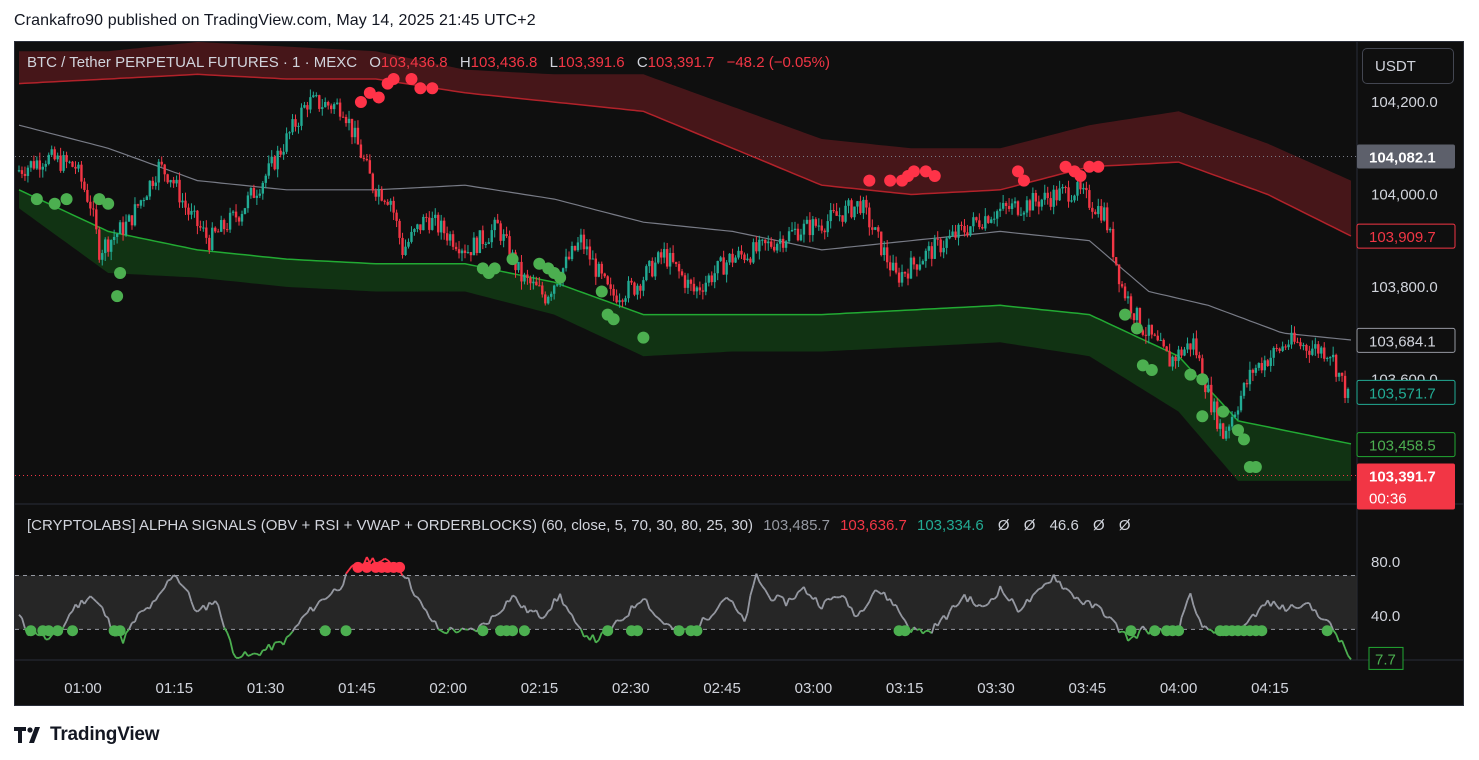  I want to click on currency-button: USDT, so click(1408, 66).